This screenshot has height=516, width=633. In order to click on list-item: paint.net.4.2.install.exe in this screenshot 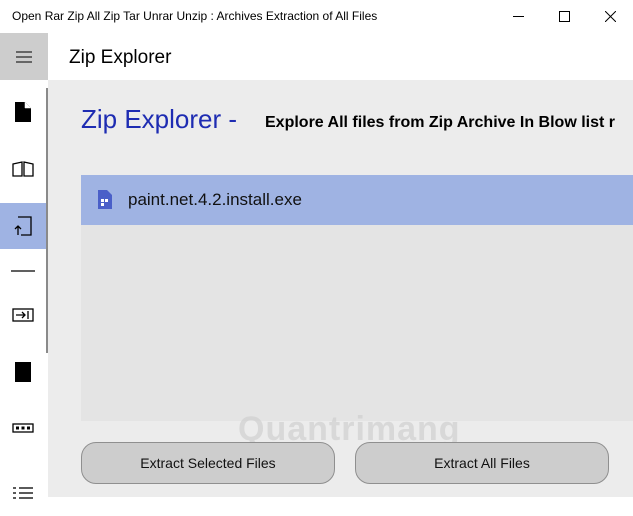, I will do `click(357, 200)`.